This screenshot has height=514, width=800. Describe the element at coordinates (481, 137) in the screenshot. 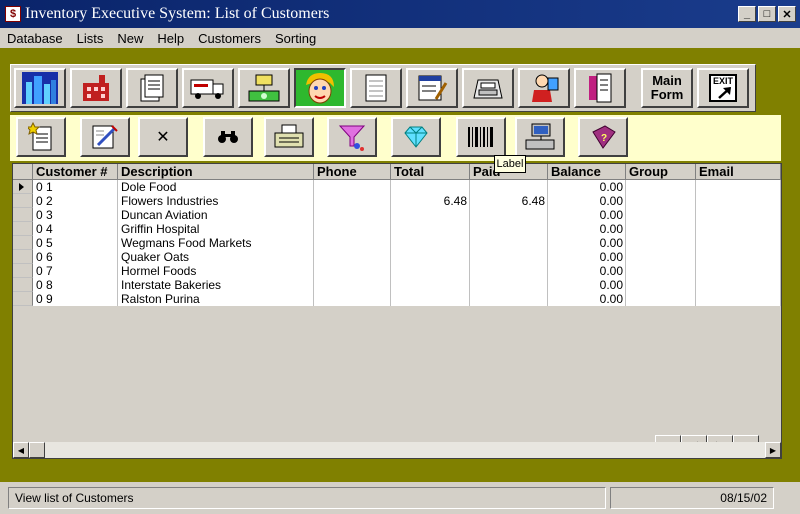

I see `label-button` at that location.